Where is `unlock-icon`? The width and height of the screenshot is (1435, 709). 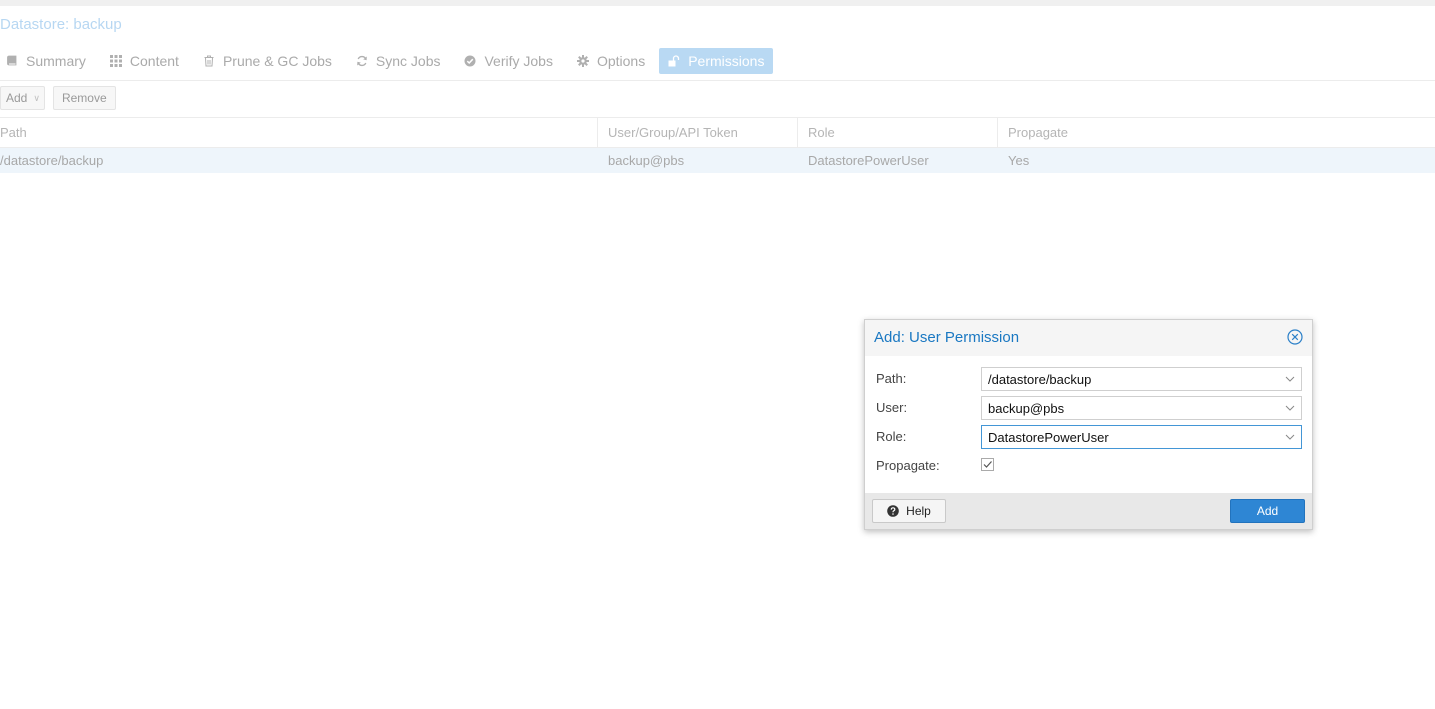
unlock-icon is located at coordinates (674, 61).